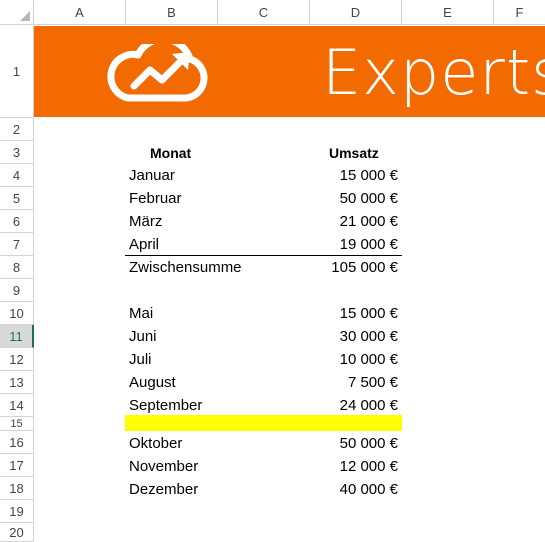  Describe the element at coordinates (264, 12) in the screenshot. I see `column-header-c: C` at that location.